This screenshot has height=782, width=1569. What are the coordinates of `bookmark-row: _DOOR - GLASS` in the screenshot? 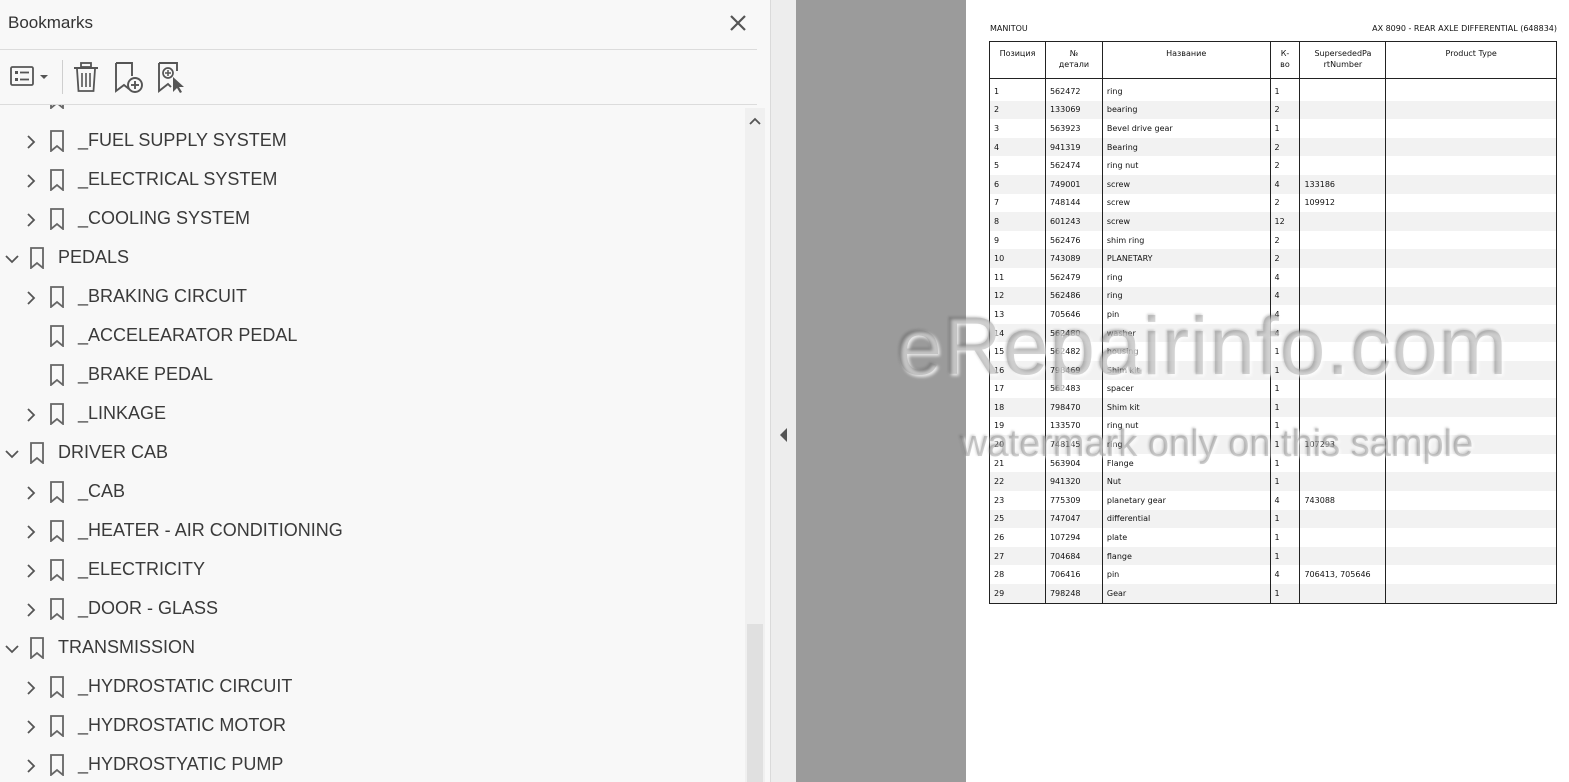 It's located at (372, 609).